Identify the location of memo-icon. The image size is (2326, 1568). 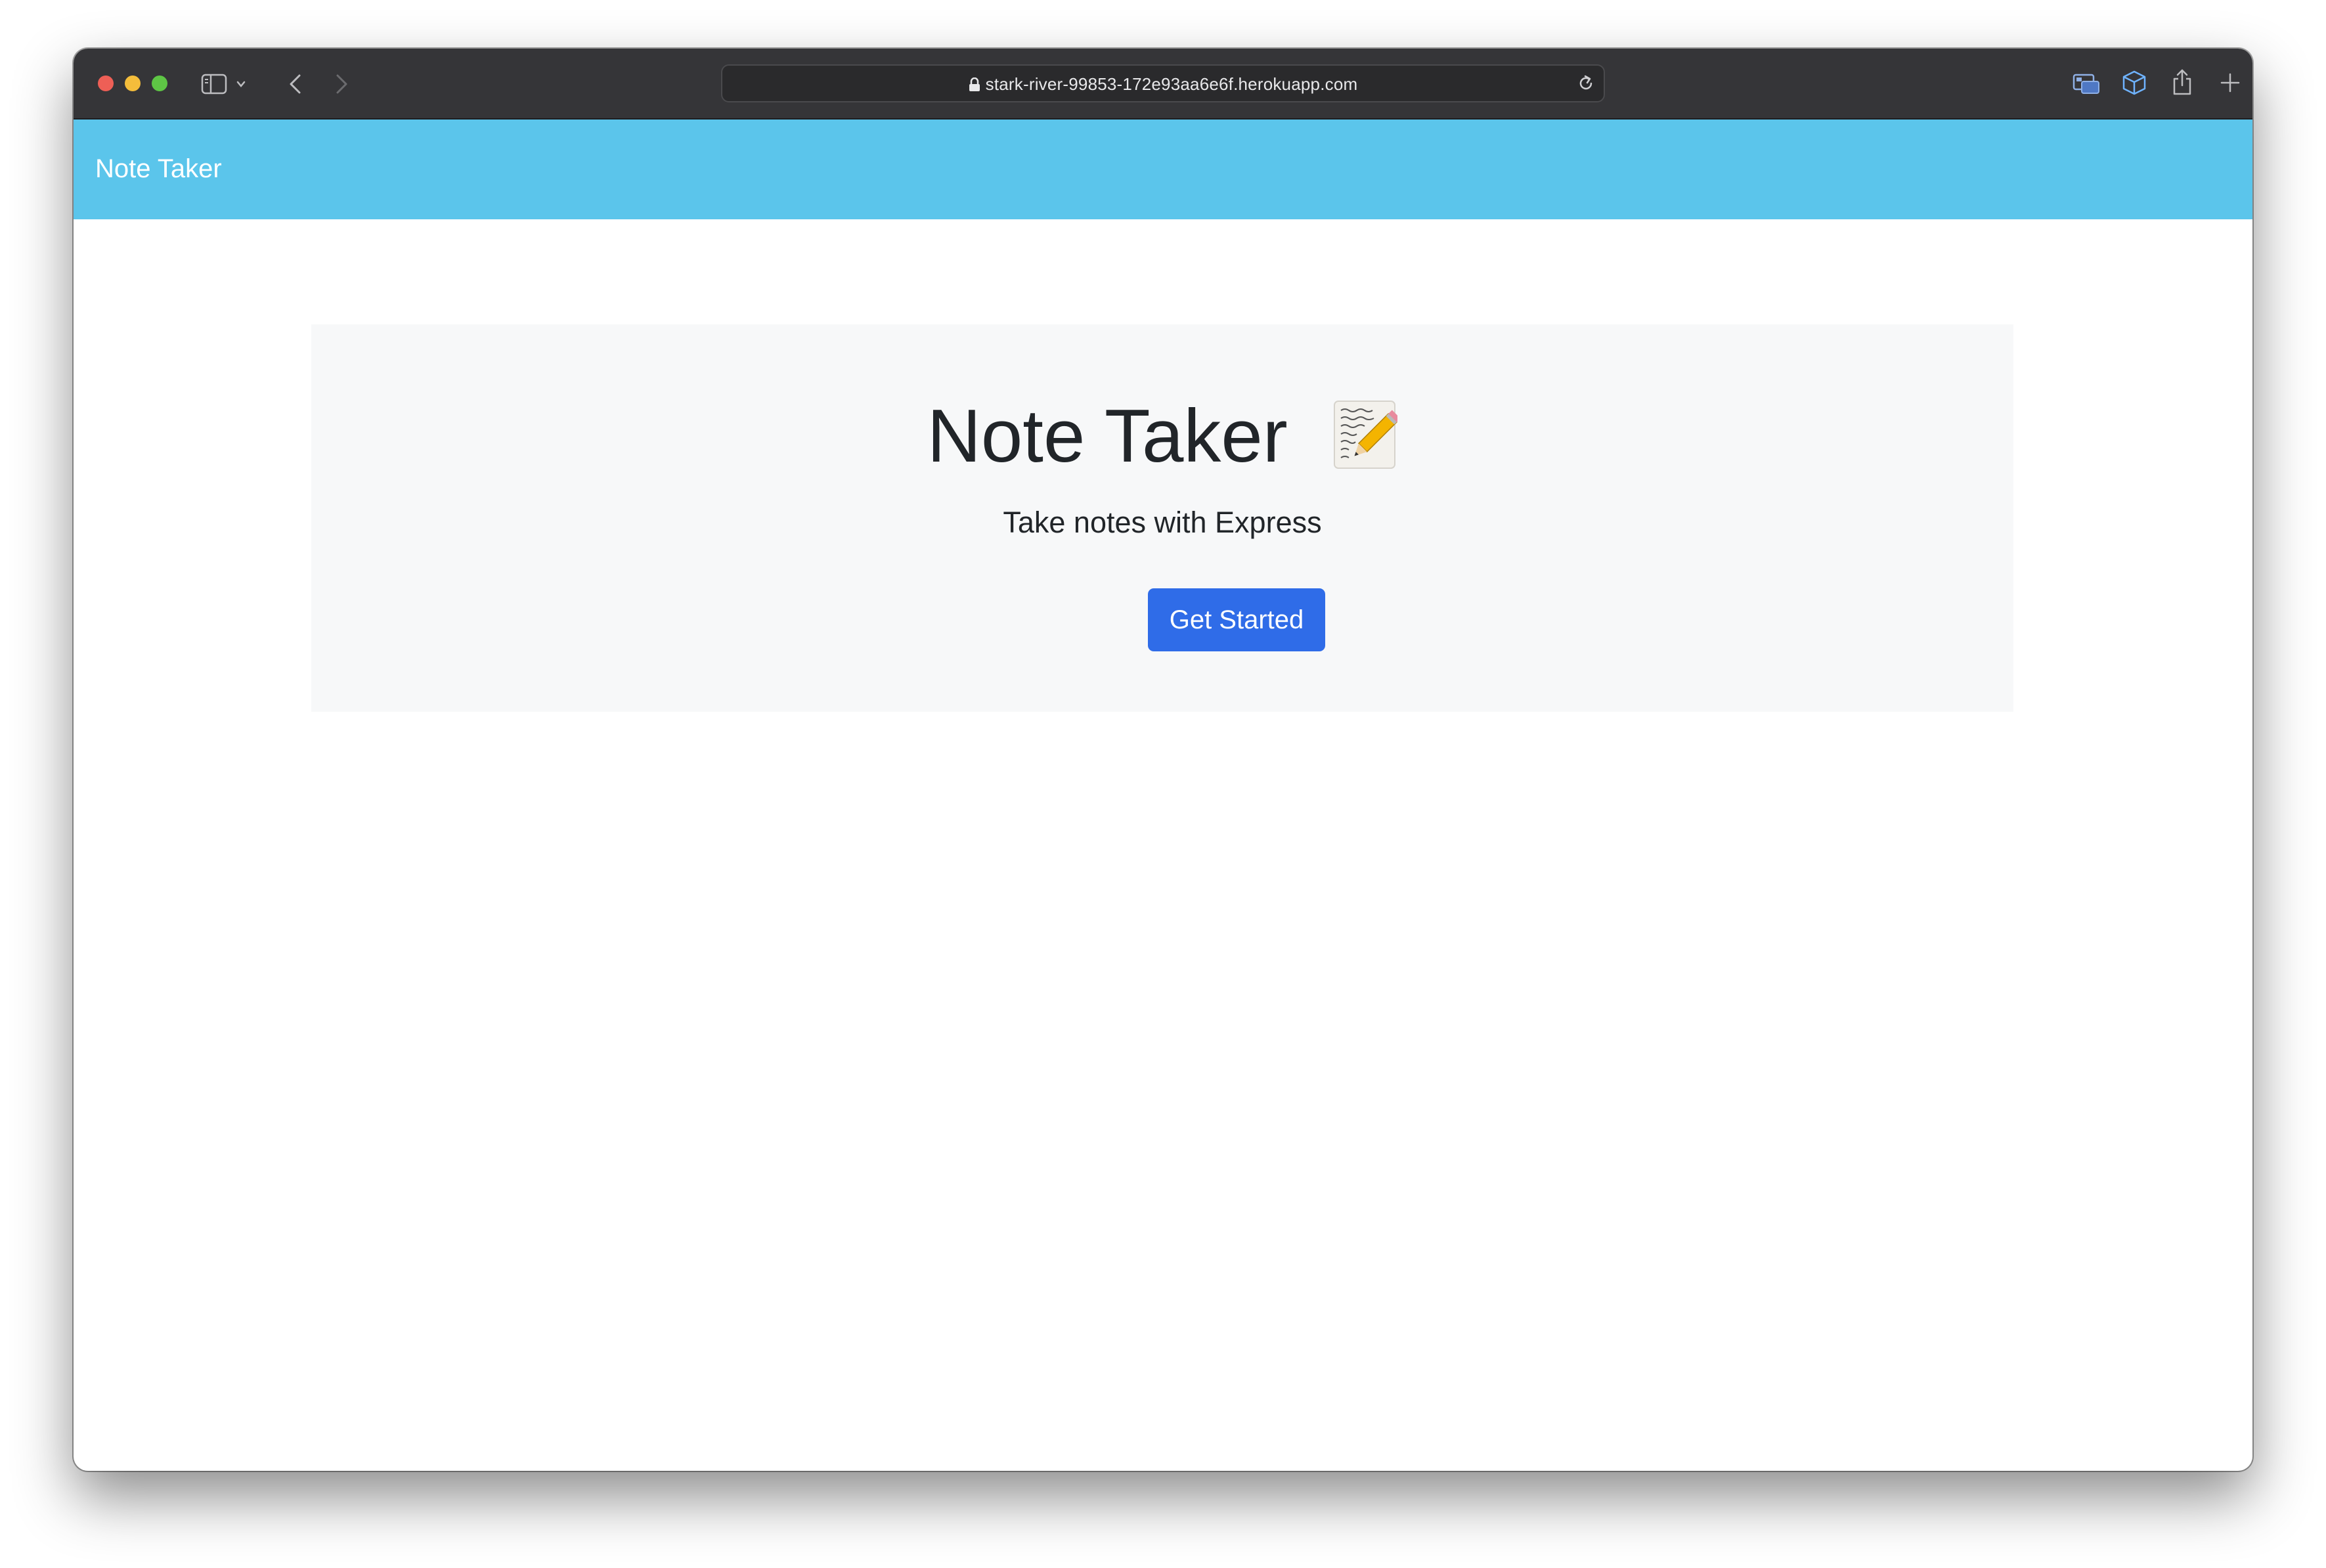
(1366, 435).